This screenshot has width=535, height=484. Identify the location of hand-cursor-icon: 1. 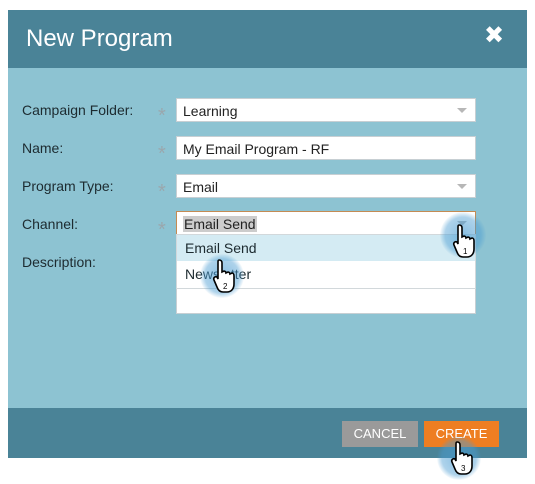
(463, 241).